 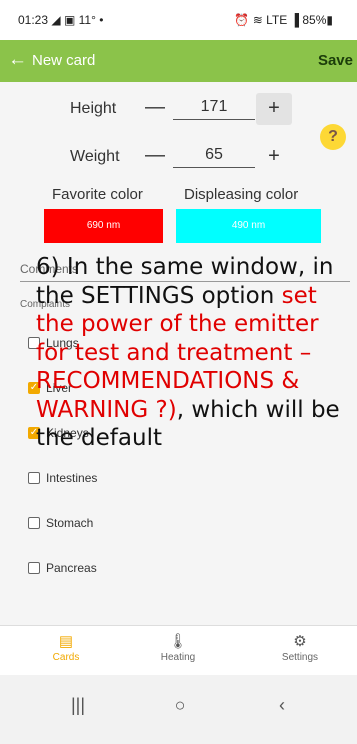 I want to click on complaint-label: Intestines, so click(x=72, y=478).